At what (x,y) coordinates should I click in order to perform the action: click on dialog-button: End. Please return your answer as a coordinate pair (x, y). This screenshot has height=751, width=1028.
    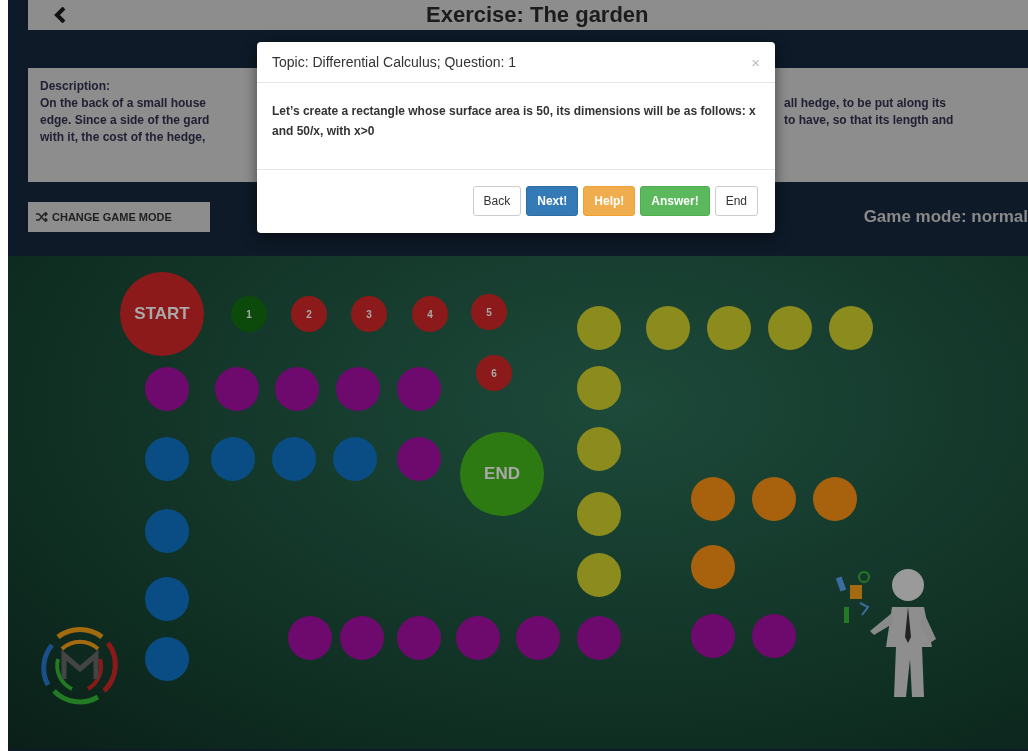
    Looking at the image, I should click on (736, 201).